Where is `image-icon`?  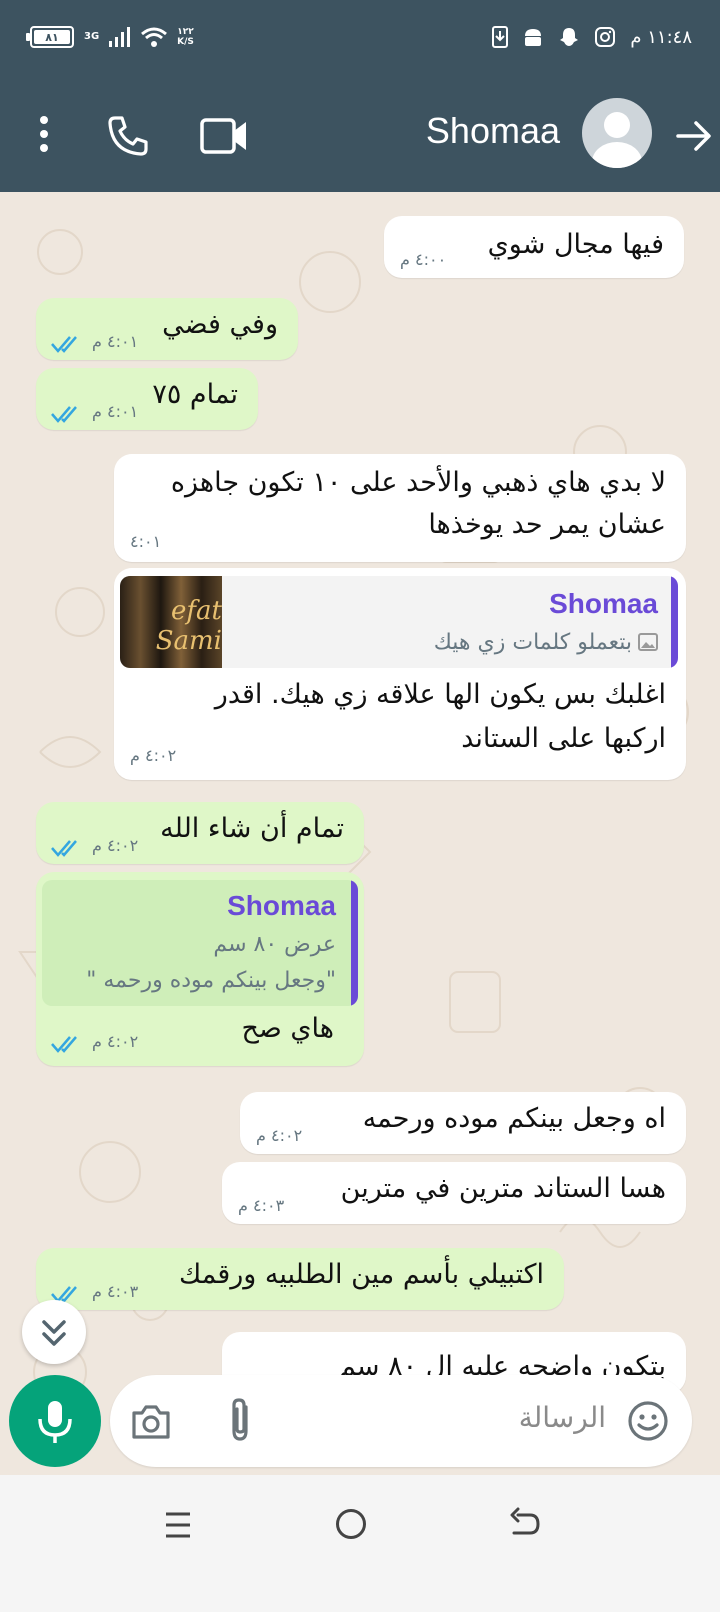
image-icon is located at coordinates (648, 642).